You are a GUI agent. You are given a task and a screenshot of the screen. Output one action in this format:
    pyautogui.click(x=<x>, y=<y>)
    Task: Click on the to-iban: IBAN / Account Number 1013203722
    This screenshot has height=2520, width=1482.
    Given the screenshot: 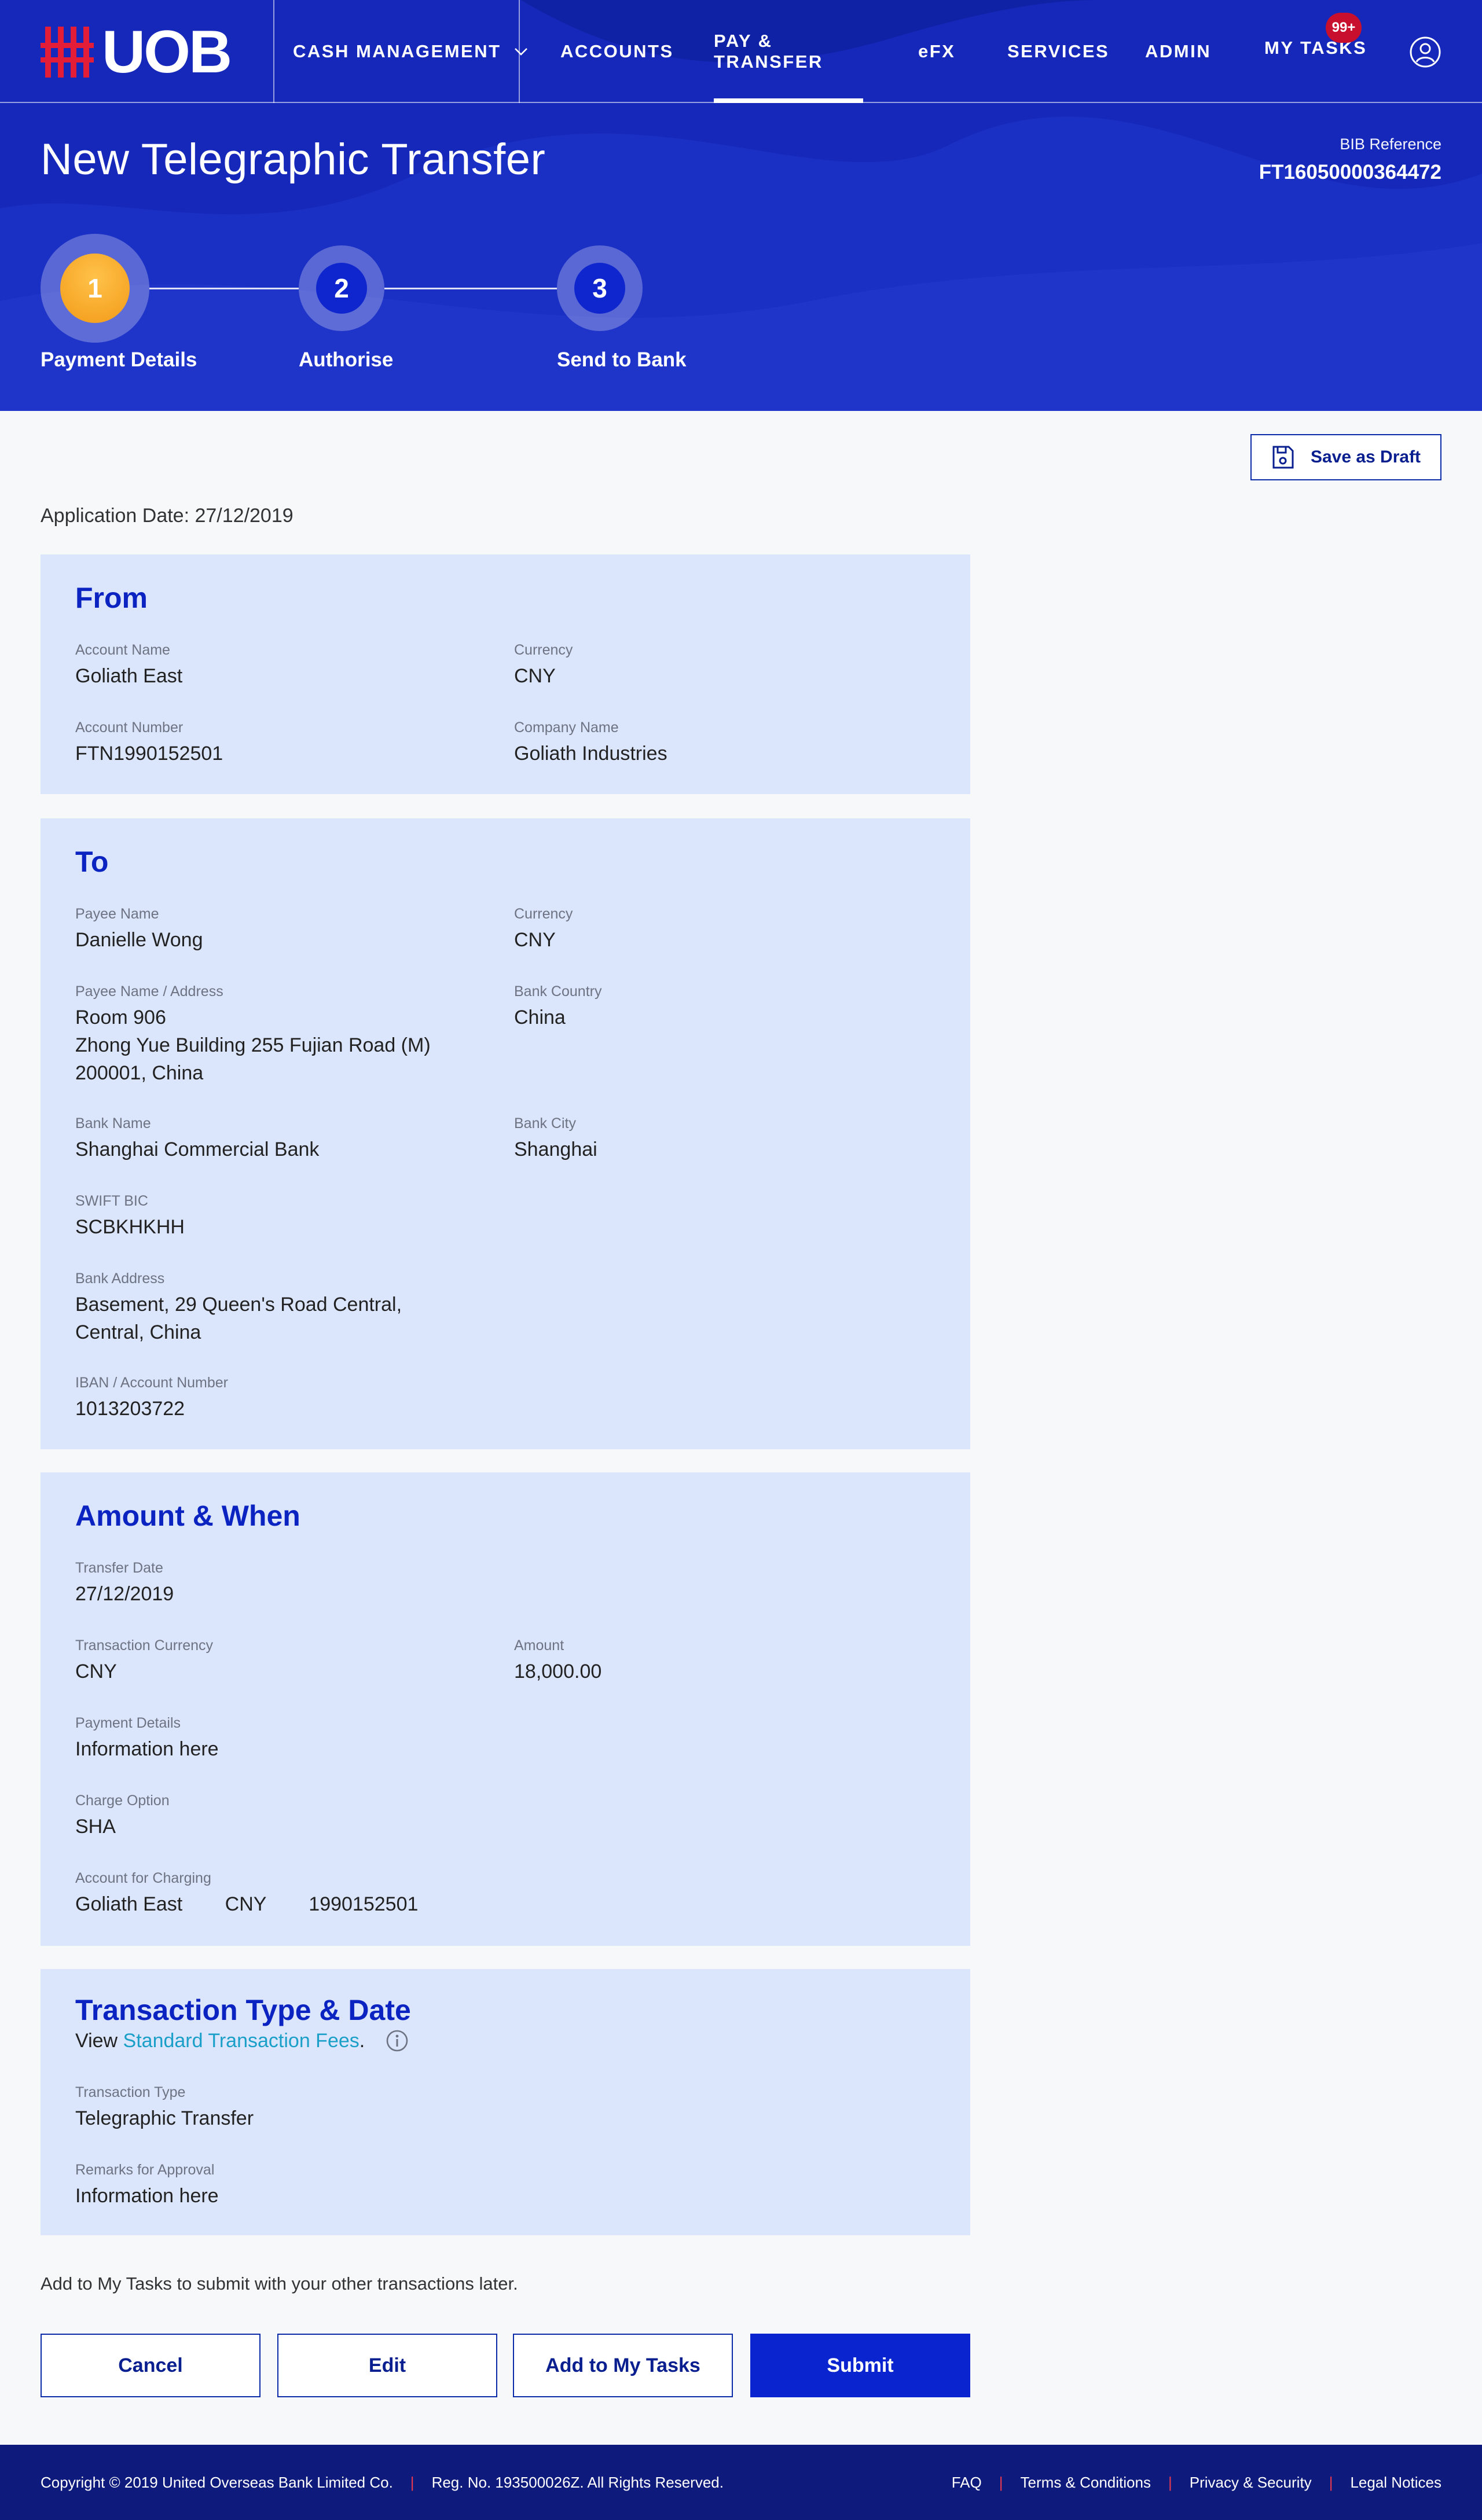 What is the action you would take?
    pyautogui.click(x=151, y=1398)
    